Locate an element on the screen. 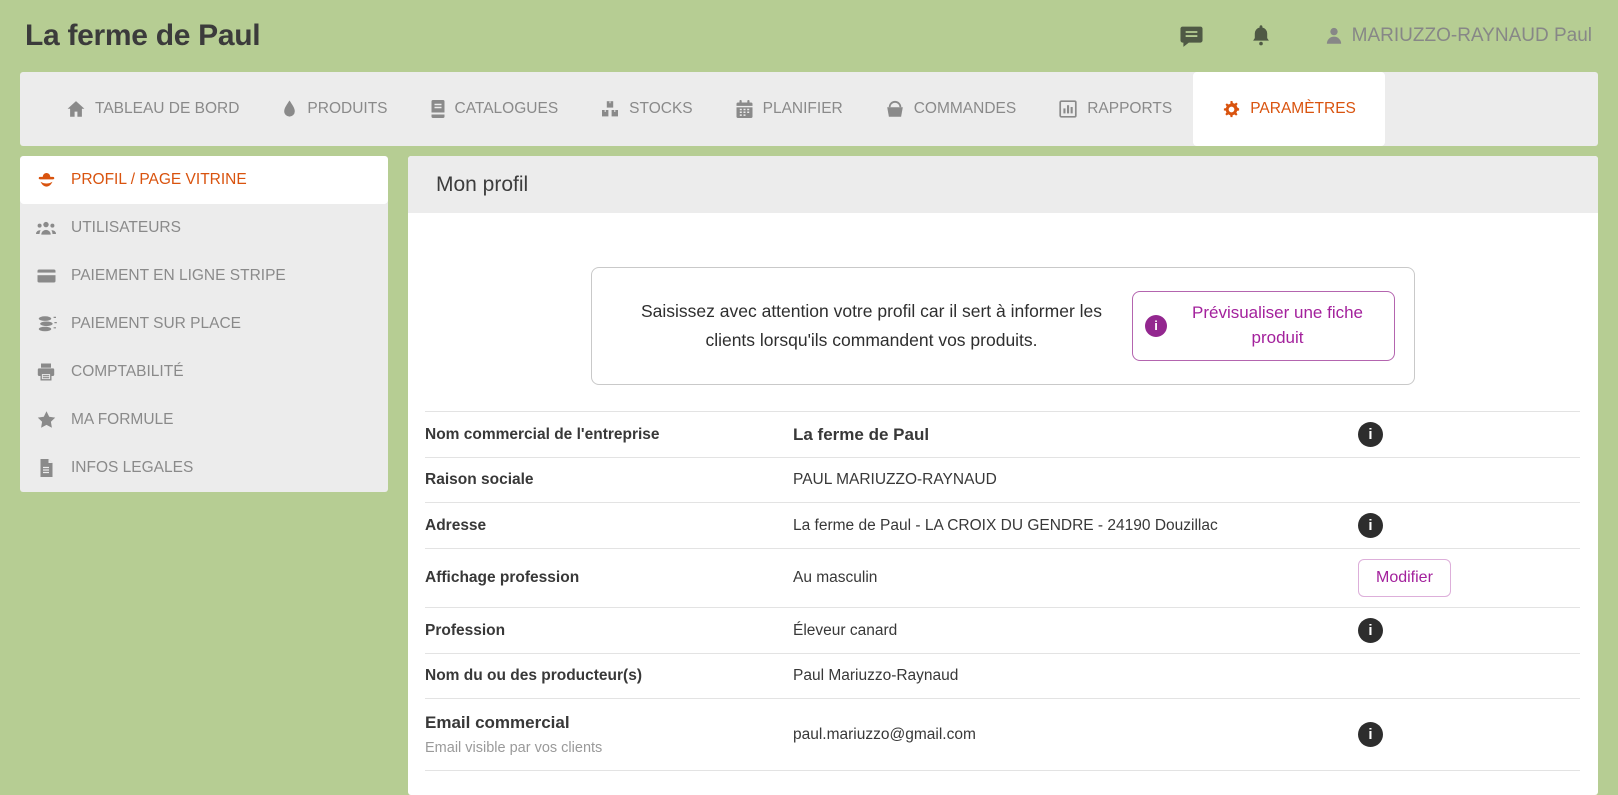 This screenshot has height=795, width=1618. document-icon is located at coordinates (46, 468).